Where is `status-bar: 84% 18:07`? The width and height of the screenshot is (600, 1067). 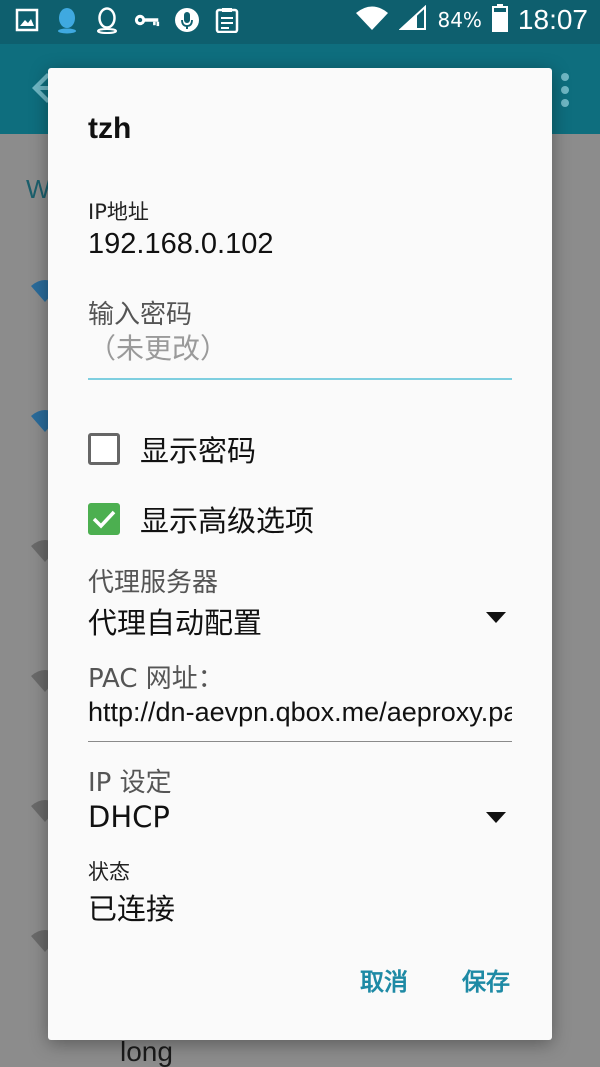
status-bar: 84% 18:07 is located at coordinates (300, 22).